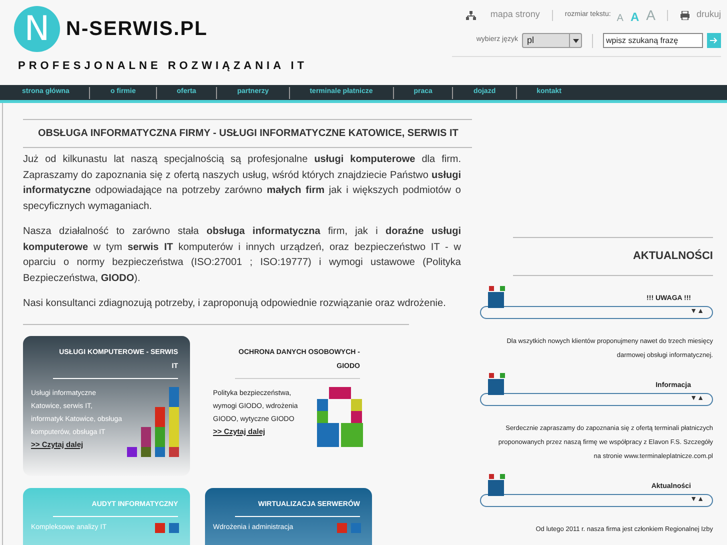 The width and height of the screenshot is (727, 545). Describe the element at coordinates (137, 29) in the screenshot. I see `site-name: N-SERWIS.PL` at that location.